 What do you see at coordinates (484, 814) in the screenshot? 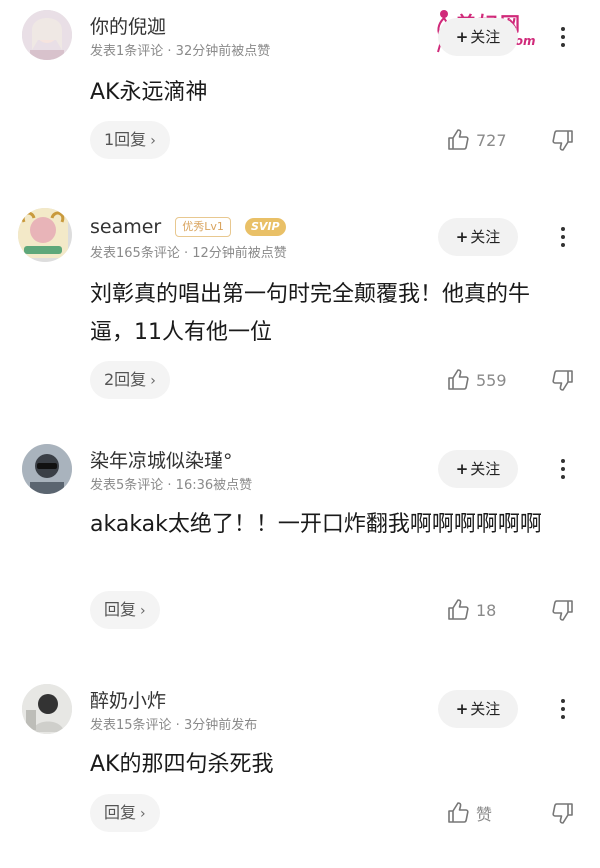
I see `like-count: 赞` at bounding box center [484, 814].